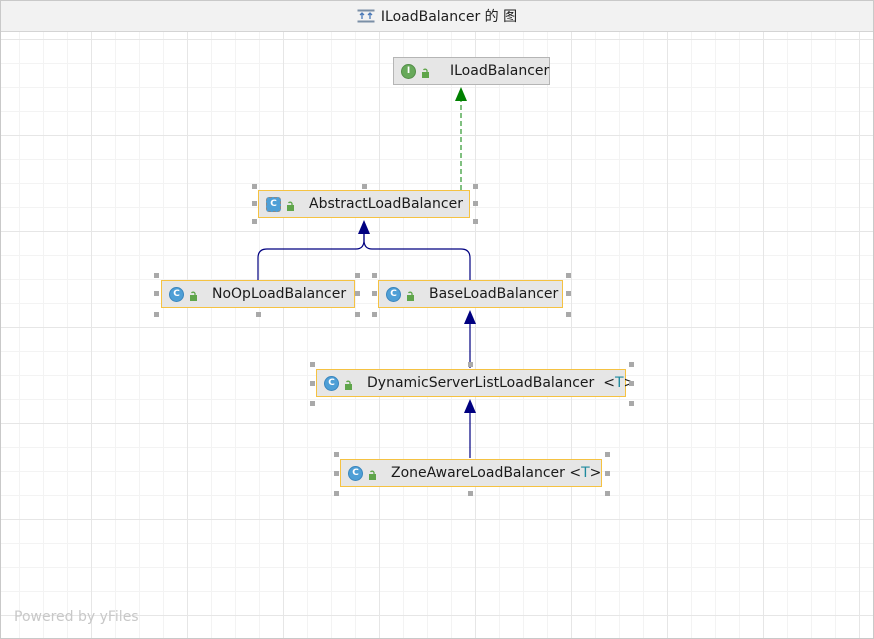  I want to click on node-label: DynamicServerListLoadBalancer <T>, so click(501, 383).